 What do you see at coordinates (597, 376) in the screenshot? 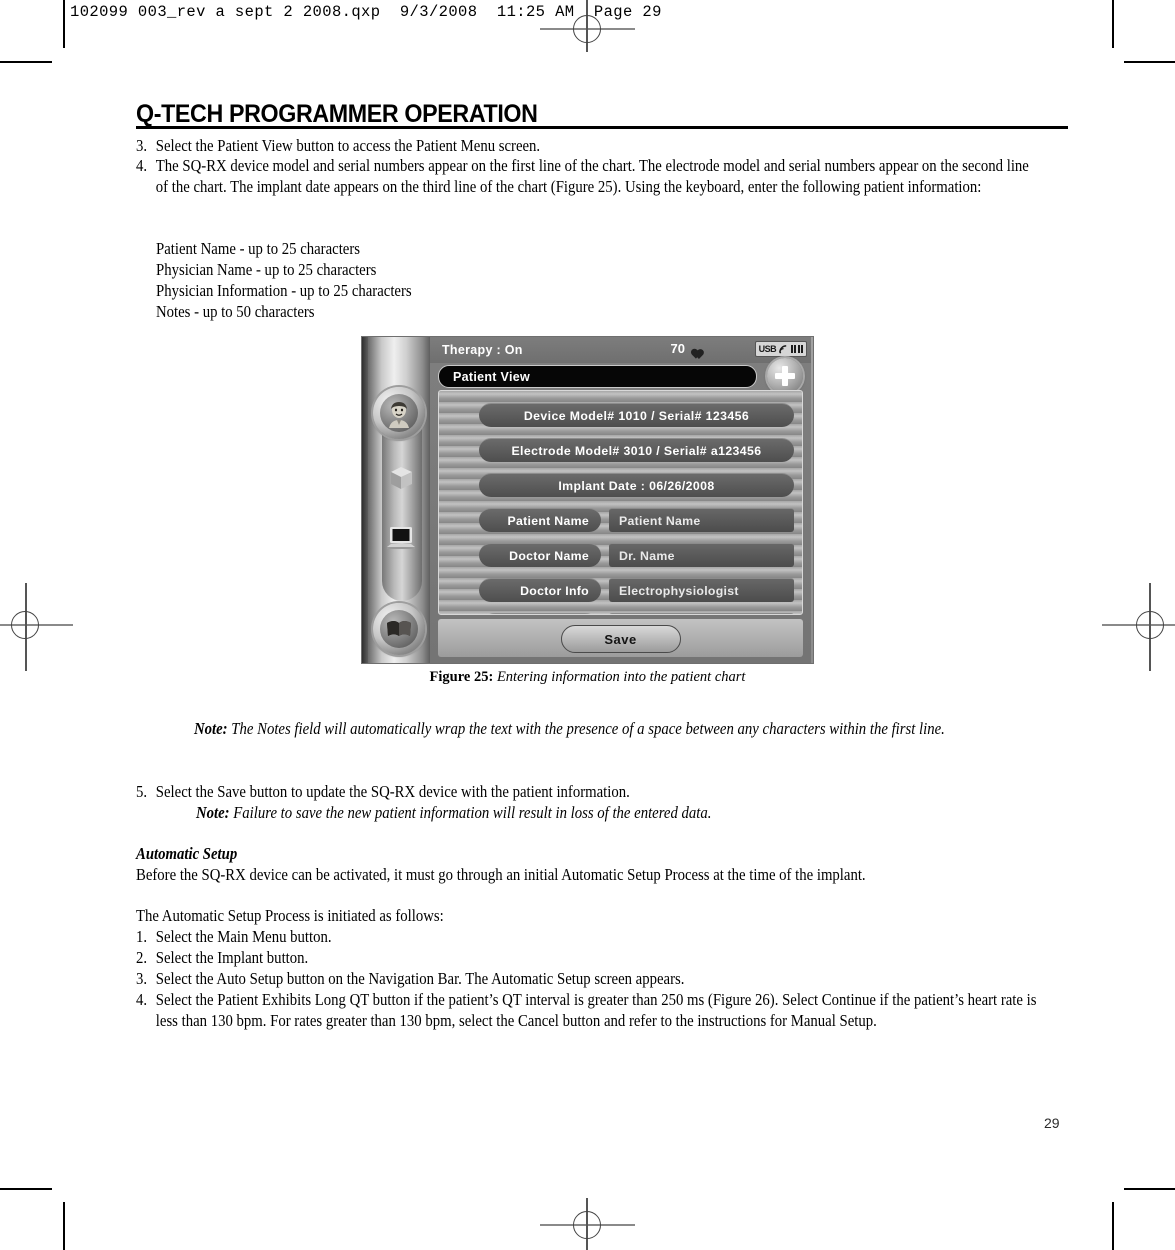
I see `screen-title-pill: Patient View` at bounding box center [597, 376].